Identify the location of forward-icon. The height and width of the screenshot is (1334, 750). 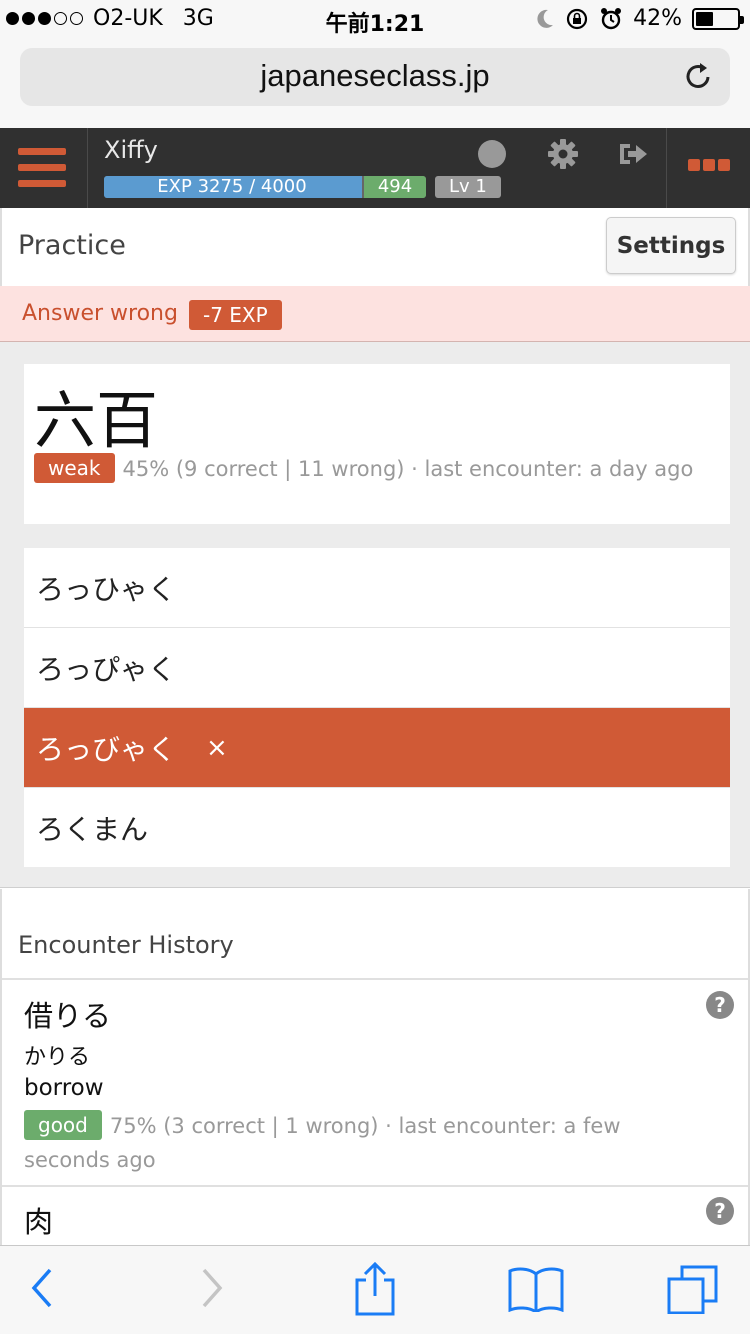
(211, 1288).